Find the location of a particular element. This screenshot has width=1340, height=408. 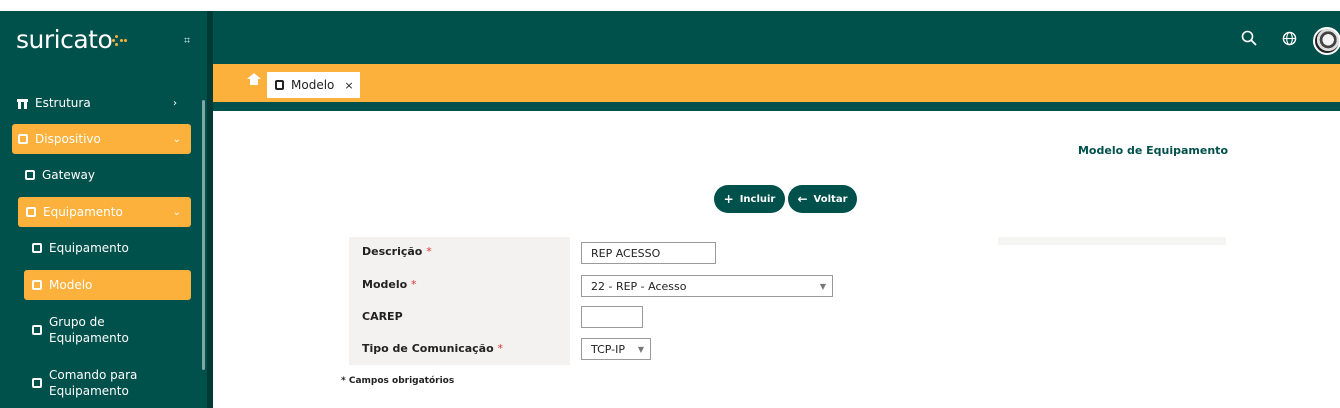

sidebar-item-label: Gateway is located at coordinates (69, 175).